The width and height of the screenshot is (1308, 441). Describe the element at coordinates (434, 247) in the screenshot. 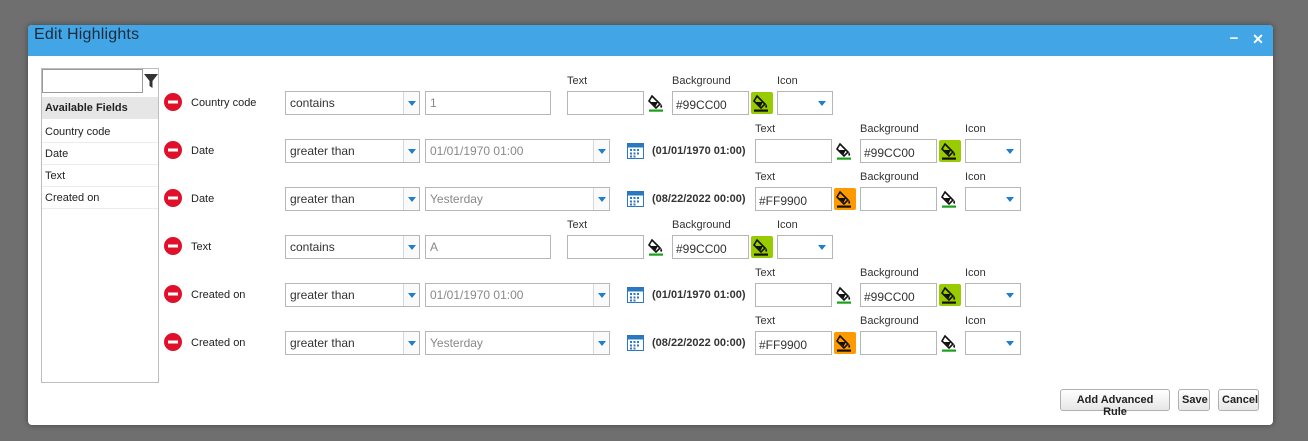

I see `rule-value: A` at that location.